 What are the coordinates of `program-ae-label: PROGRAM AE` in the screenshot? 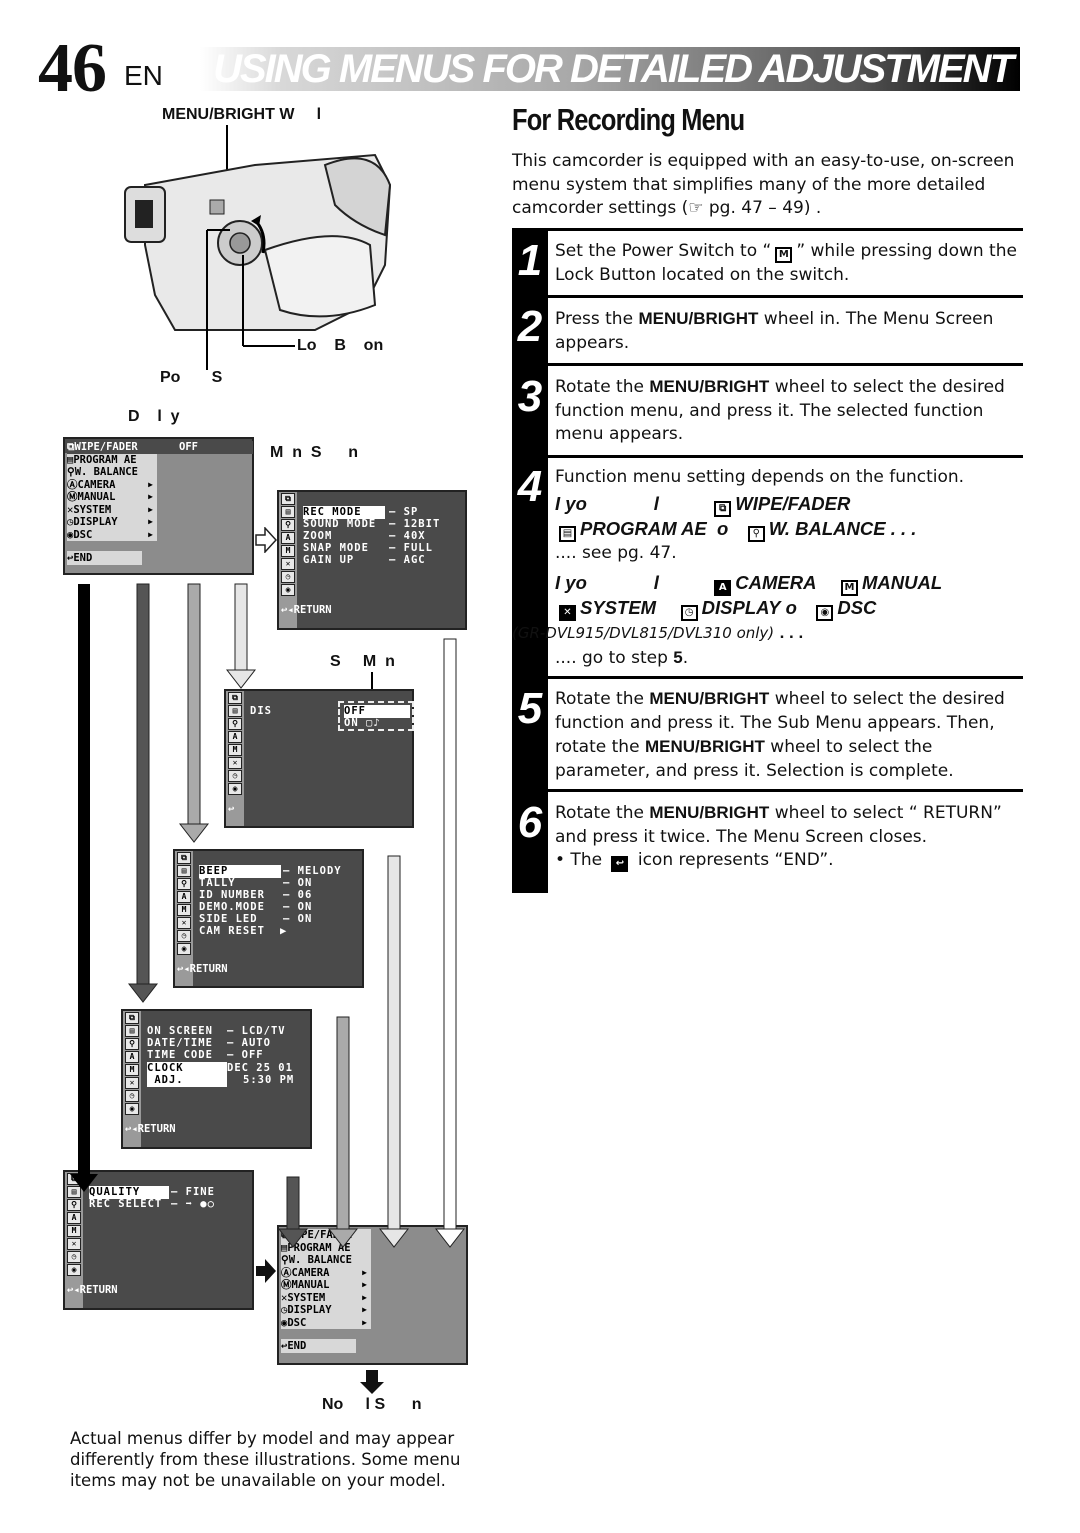 It's located at (643, 528).